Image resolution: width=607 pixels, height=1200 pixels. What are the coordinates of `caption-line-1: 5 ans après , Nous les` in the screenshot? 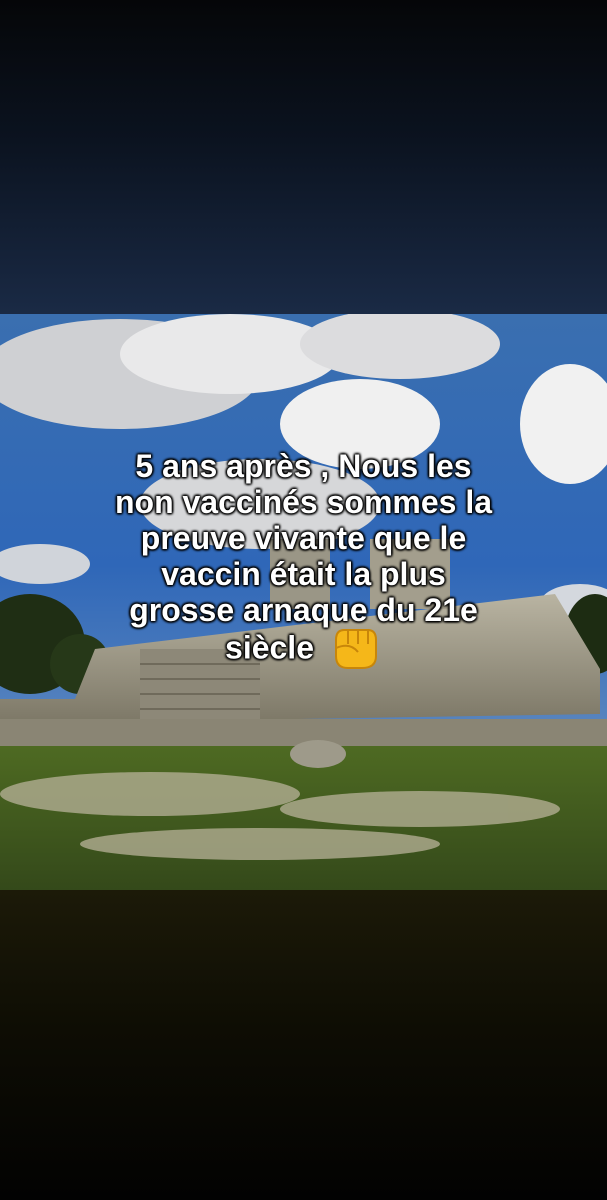 It's located at (303, 466).